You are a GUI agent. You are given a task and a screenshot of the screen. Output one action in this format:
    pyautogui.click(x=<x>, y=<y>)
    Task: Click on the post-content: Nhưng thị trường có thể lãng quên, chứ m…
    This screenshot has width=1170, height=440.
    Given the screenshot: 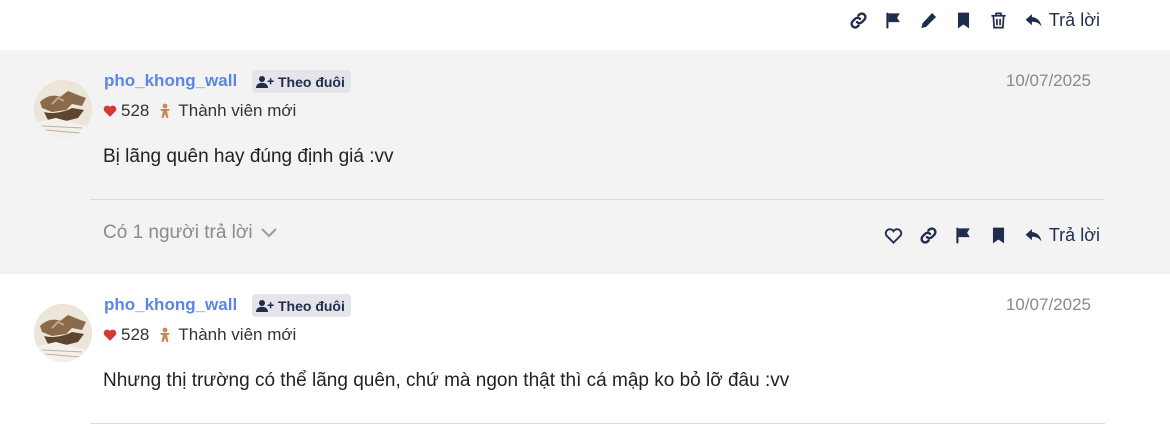 What is the action you would take?
    pyautogui.click(x=446, y=380)
    